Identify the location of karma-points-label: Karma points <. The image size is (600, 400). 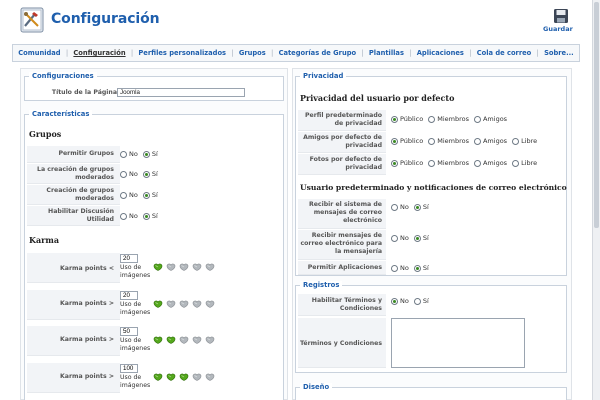
(87, 268).